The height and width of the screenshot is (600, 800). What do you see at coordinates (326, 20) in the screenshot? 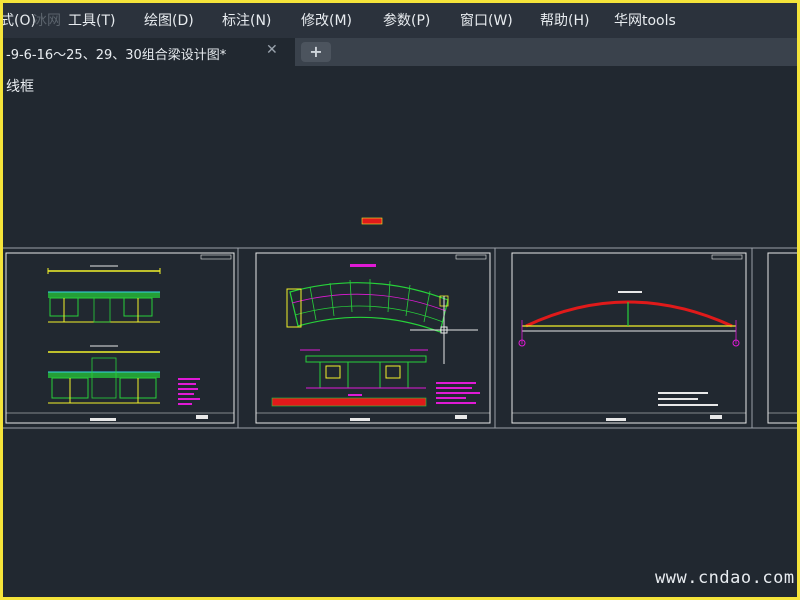
I see `menu-modify: 修改(M)` at bounding box center [326, 20].